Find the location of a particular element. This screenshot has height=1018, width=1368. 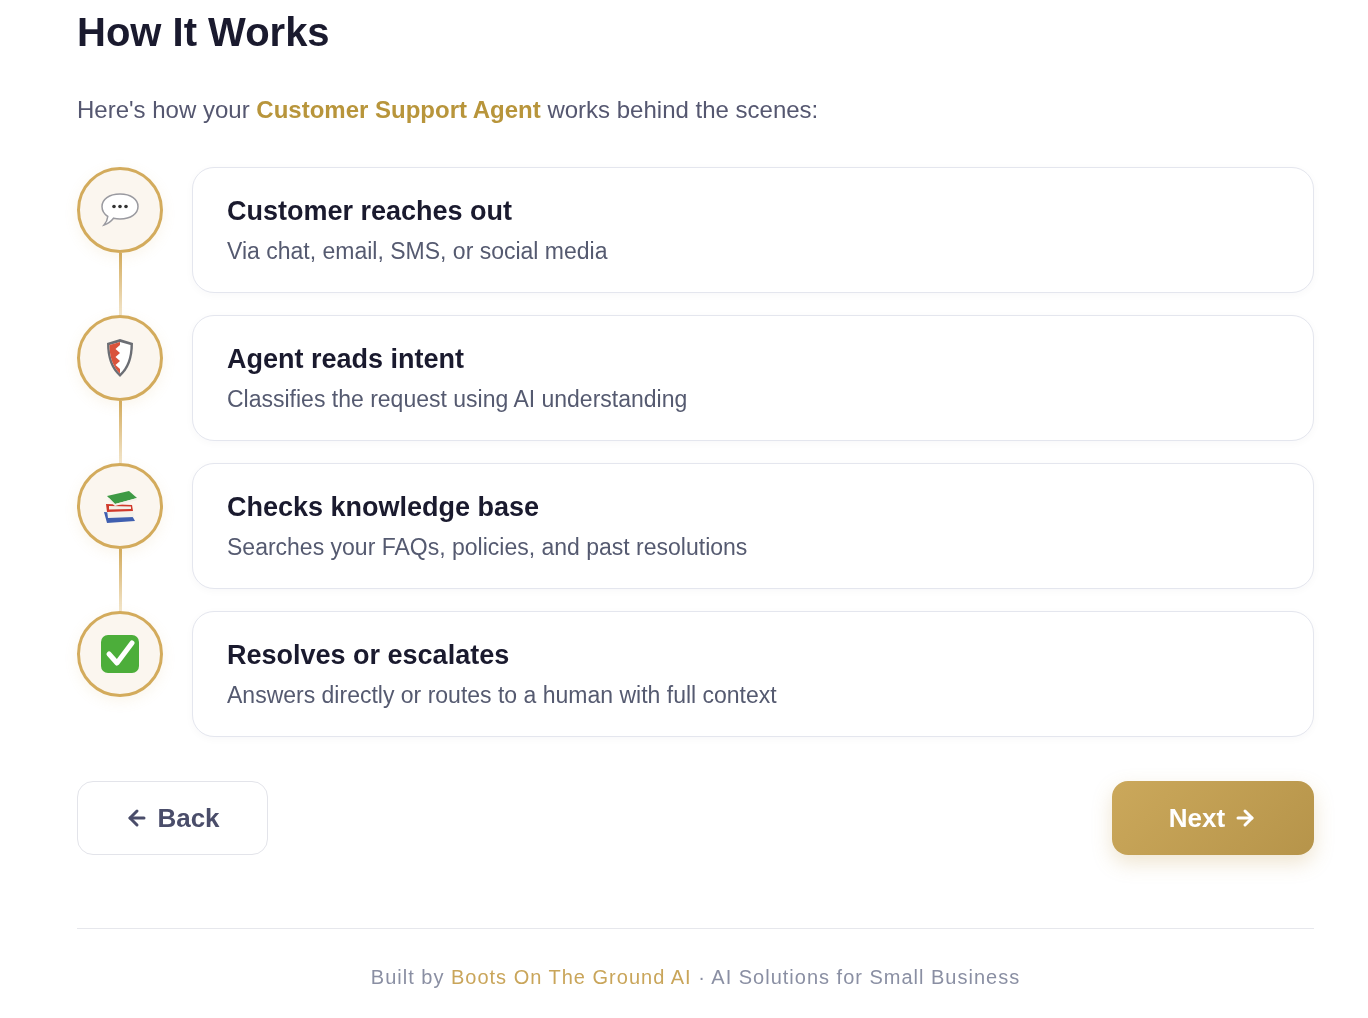

check-box-icon is located at coordinates (120, 654).